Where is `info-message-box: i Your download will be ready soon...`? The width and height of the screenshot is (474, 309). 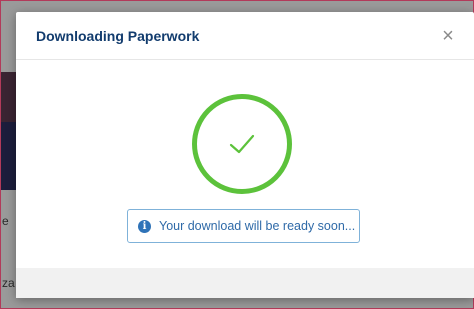 info-message-box: i Your download will be ready soon... is located at coordinates (243, 226).